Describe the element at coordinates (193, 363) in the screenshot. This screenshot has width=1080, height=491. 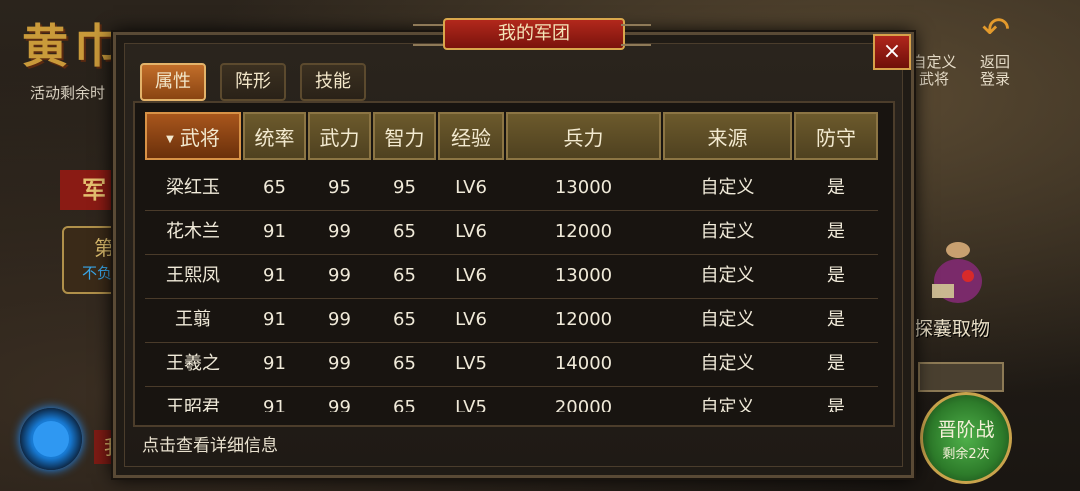
I see `general-name-cell: 王羲之` at that location.